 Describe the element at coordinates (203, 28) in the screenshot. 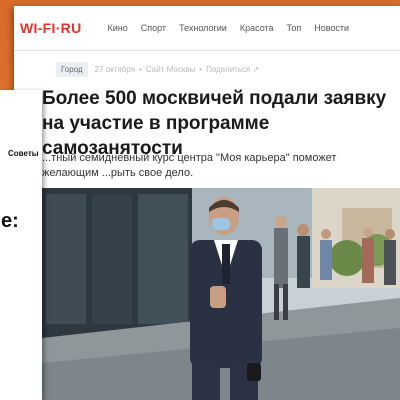

I see `nav-item-tech: Технологии` at that location.